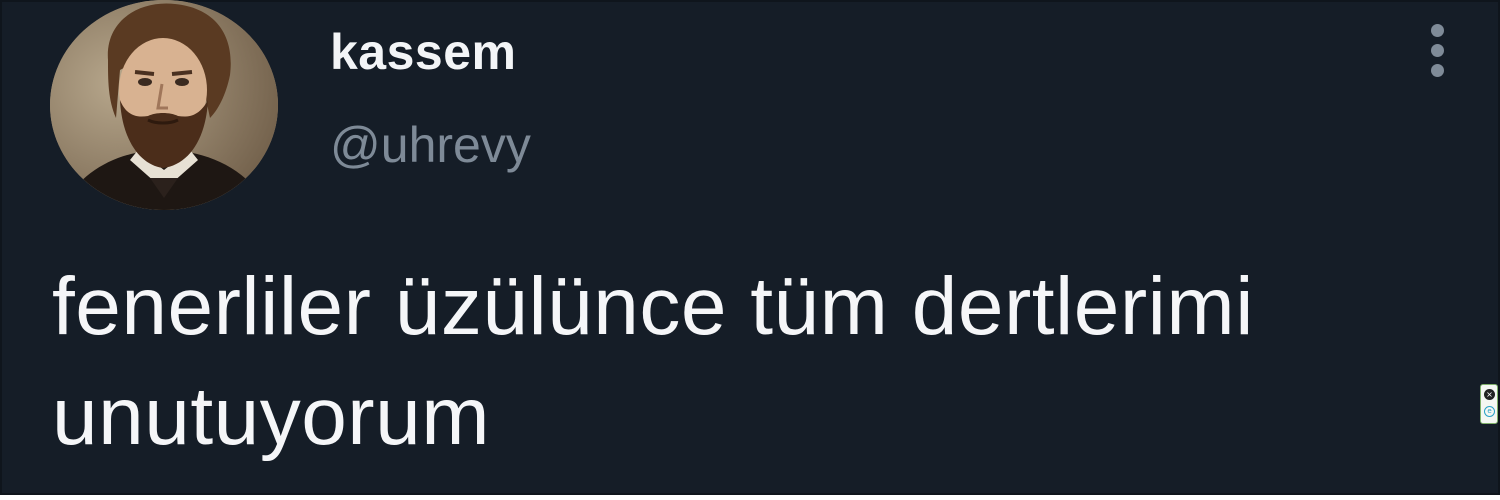 The image size is (1500, 500). What do you see at coordinates (1489, 411) in the screenshot?
I see `info-icon: e` at bounding box center [1489, 411].